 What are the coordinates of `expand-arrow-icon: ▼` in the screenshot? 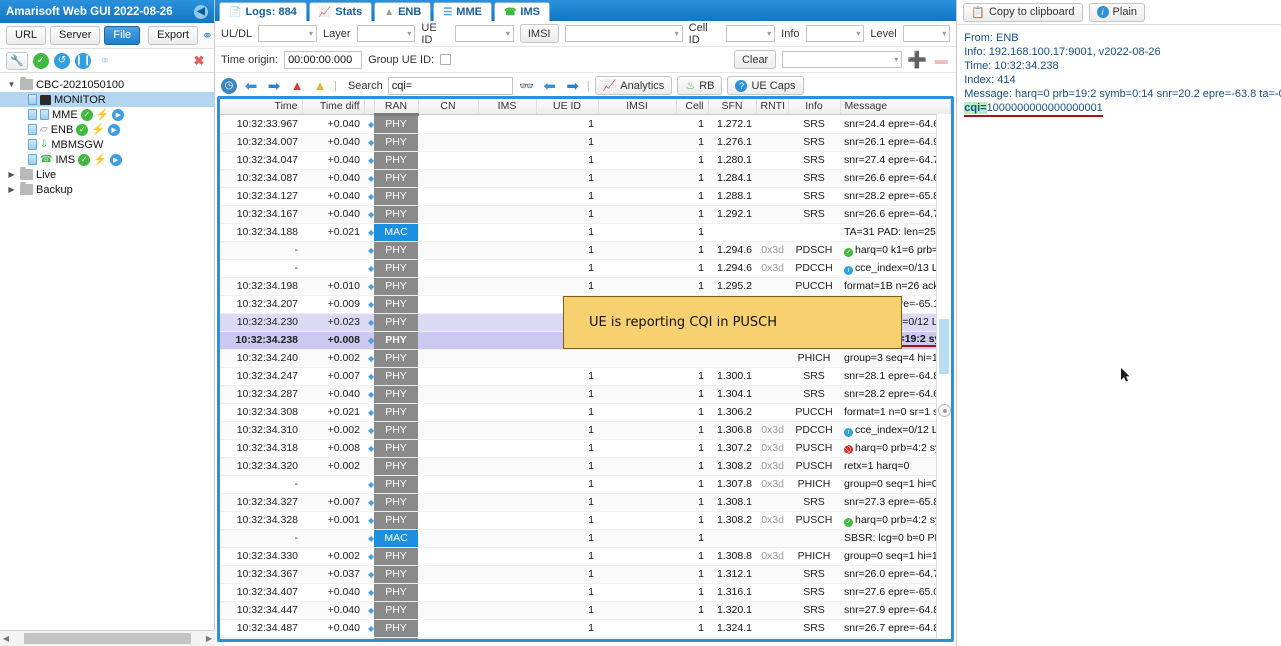 It's located at (11, 84).